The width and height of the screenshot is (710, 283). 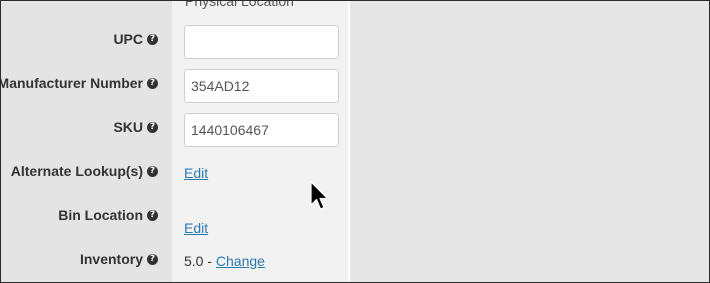 What do you see at coordinates (71, 83) in the screenshot?
I see `manufacturer-number-label: Manufacturer Number` at bounding box center [71, 83].